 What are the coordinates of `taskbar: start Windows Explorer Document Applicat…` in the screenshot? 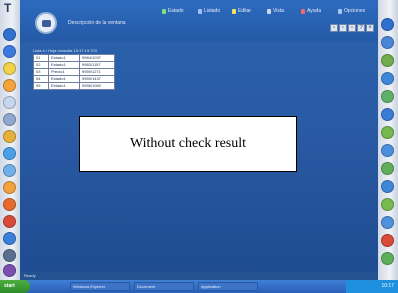 It's located at (199, 286).